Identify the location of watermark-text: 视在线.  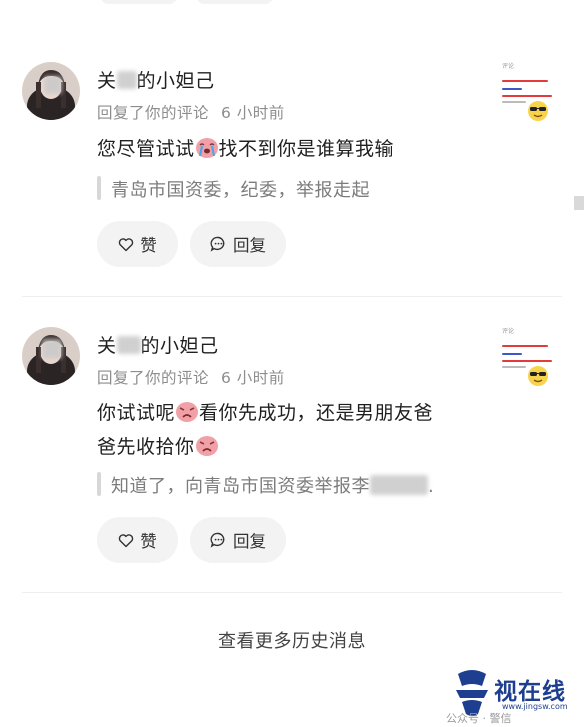
(530, 691).